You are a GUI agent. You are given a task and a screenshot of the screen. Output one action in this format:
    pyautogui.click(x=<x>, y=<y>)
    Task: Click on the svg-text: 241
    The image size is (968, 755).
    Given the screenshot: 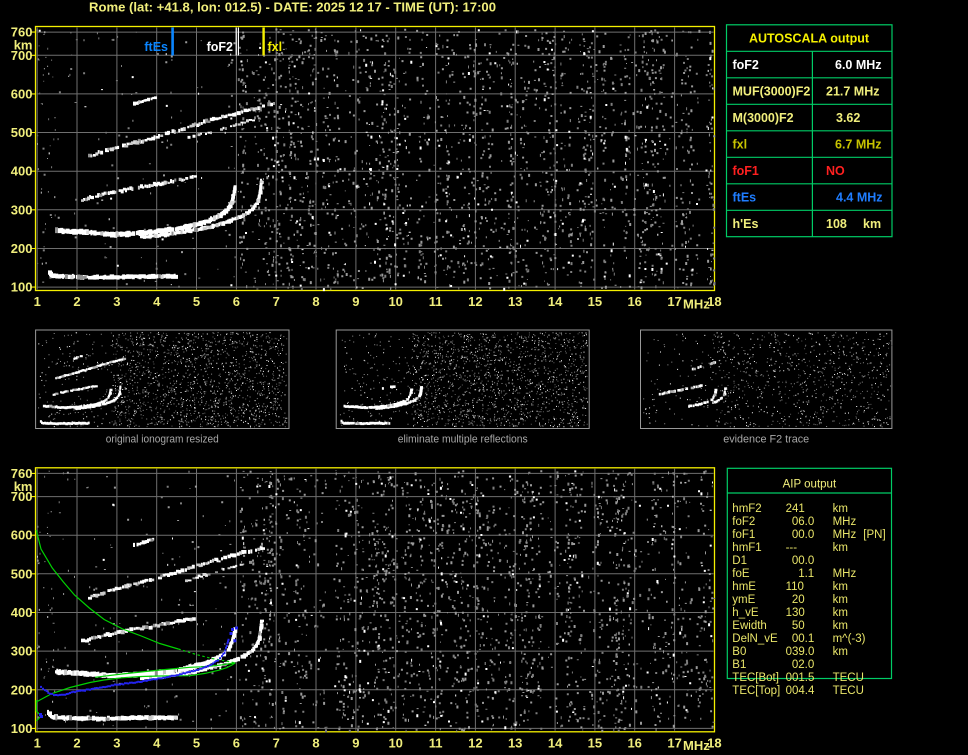 What is the action you would take?
    pyautogui.click(x=795, y=509)
    